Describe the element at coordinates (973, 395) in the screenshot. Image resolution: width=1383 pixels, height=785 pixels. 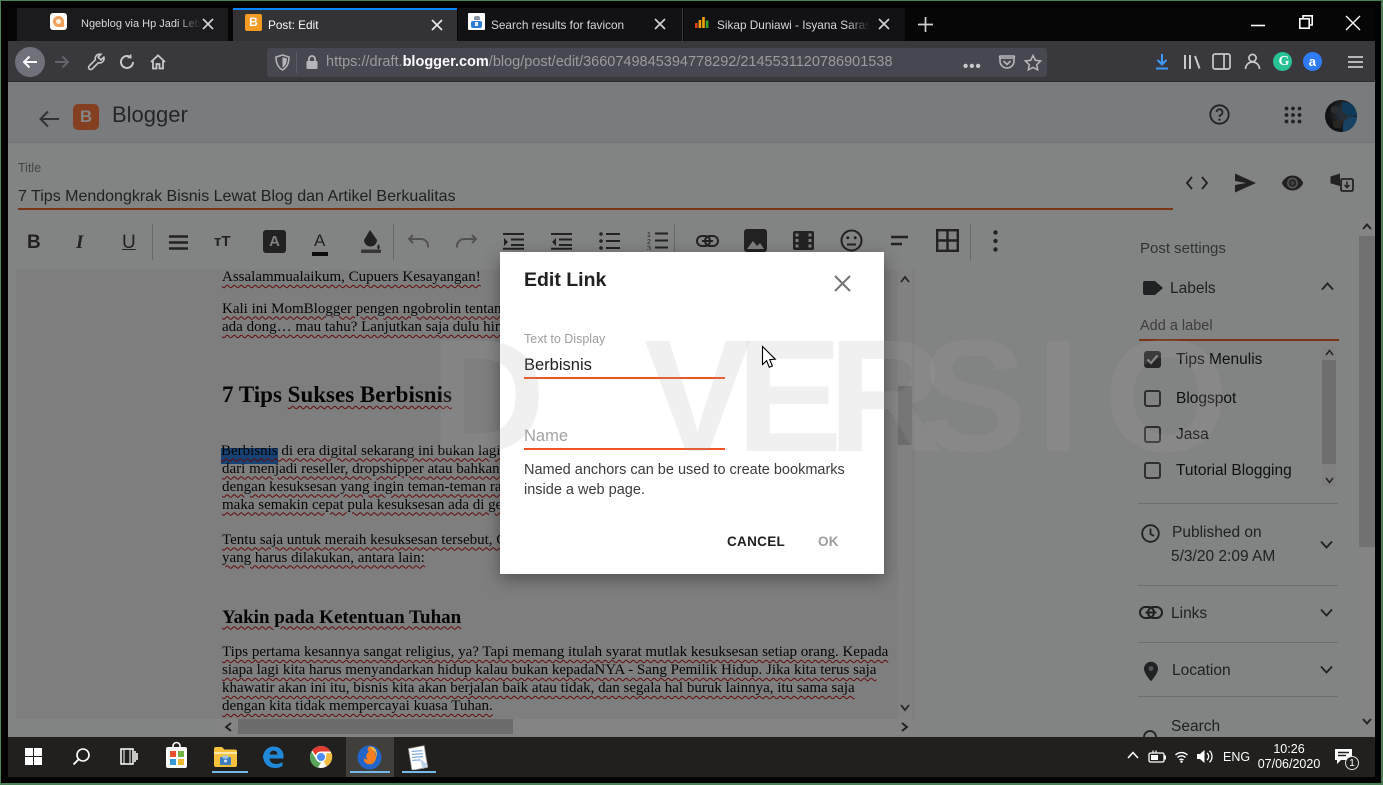
I see `svg-text: S` at that location.